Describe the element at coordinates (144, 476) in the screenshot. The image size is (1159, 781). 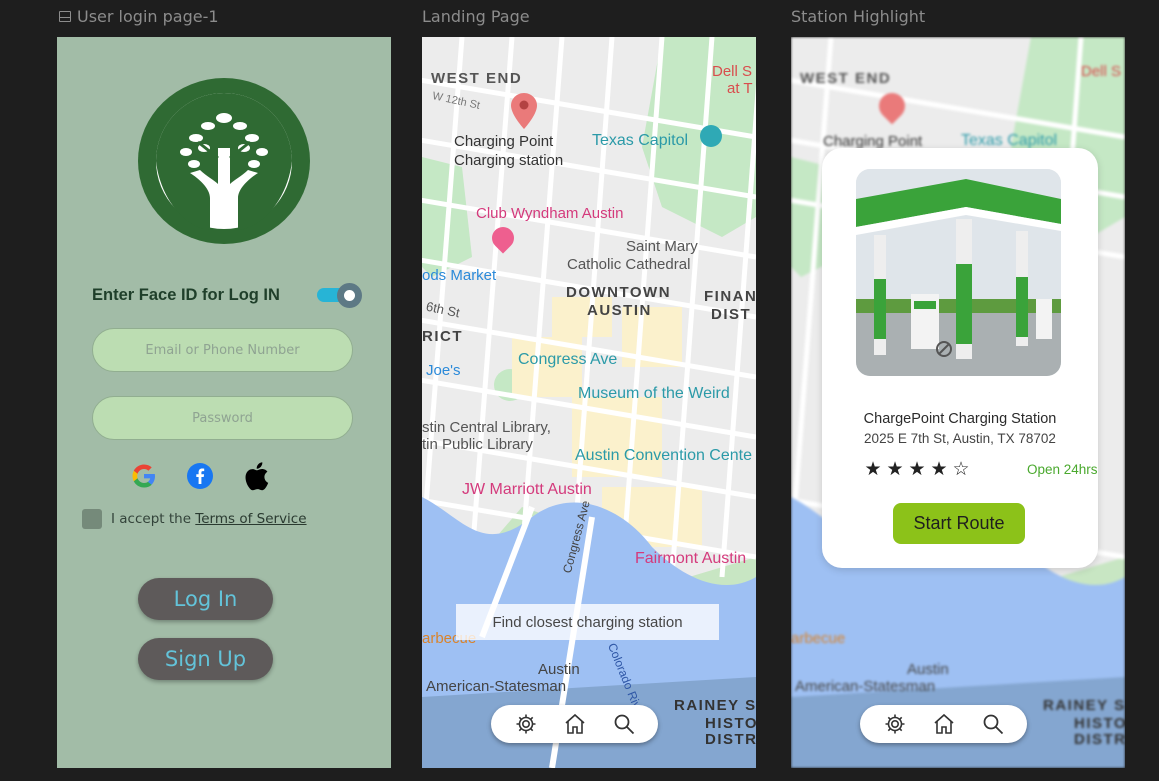
I see `google-icon` at that location.